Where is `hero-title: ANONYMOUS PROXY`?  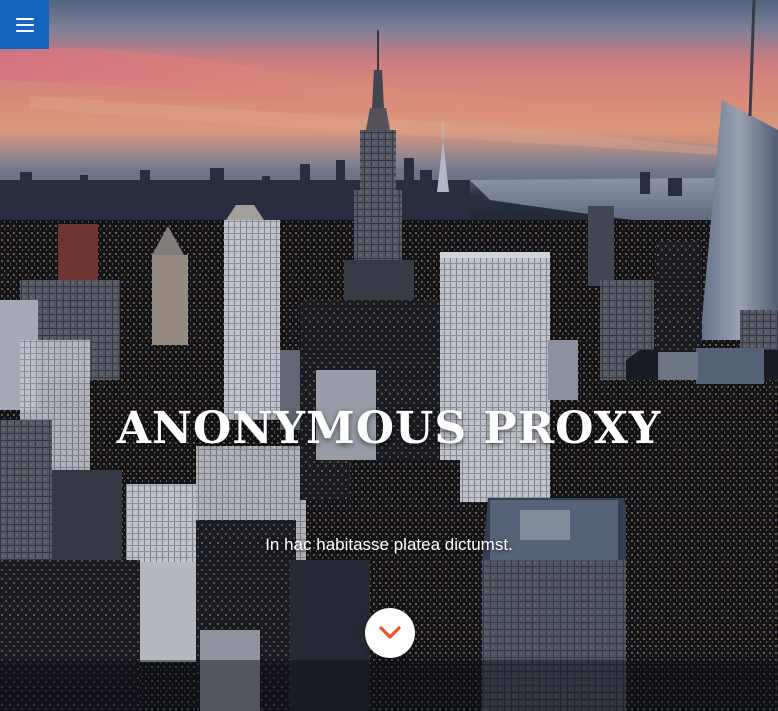 hero-title: ANONYMOUS PROXY is located at coordinates (389, 428).